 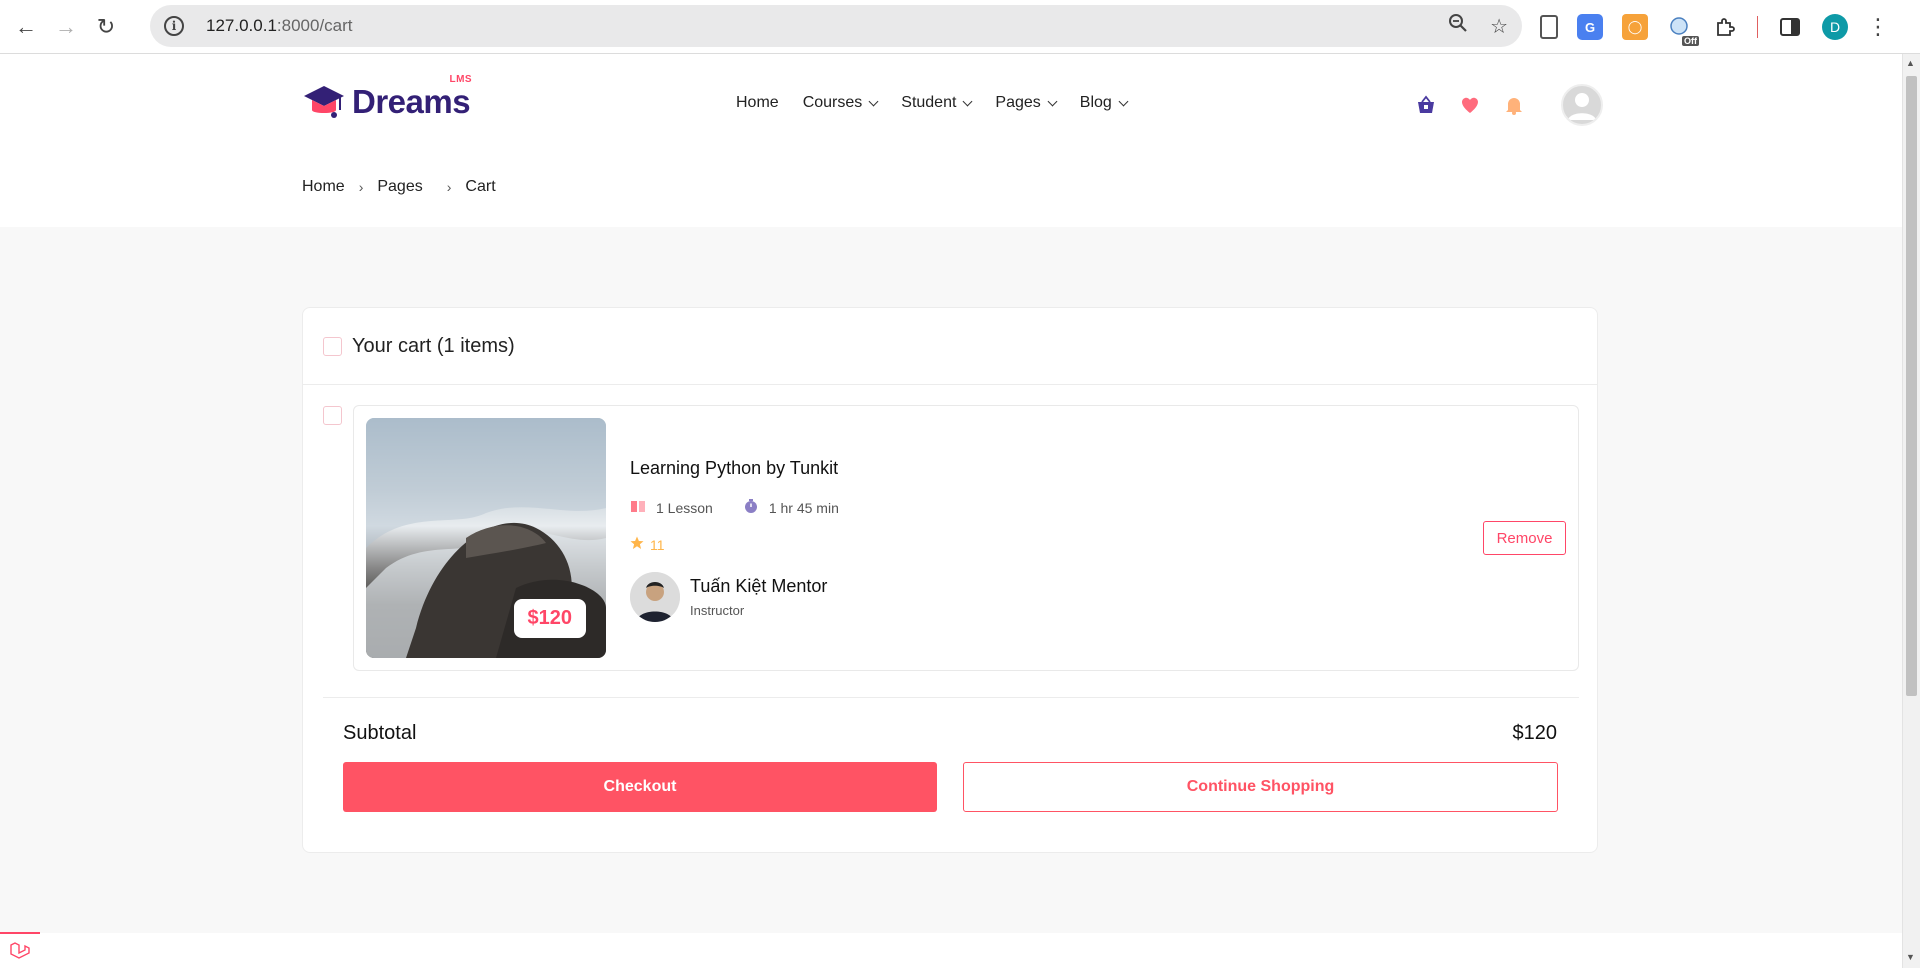 What do you see at coordinates (1549, 27) in the screenshot?
I see `extension-device-icon` at bounding box center [1549, 27].